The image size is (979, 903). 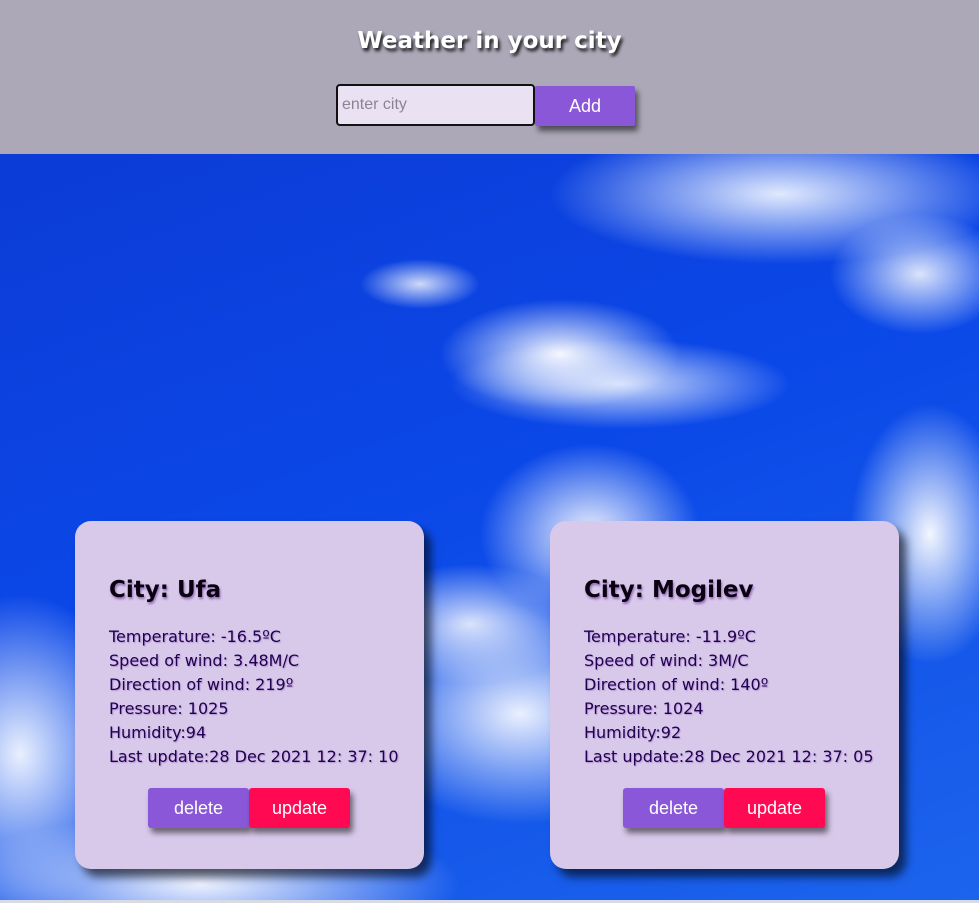 What do you see at coordinates (195, 636) in the screenshot?
I see `temperature-text: Temperature: -16.5ºC` at bounding box center [195, 636].